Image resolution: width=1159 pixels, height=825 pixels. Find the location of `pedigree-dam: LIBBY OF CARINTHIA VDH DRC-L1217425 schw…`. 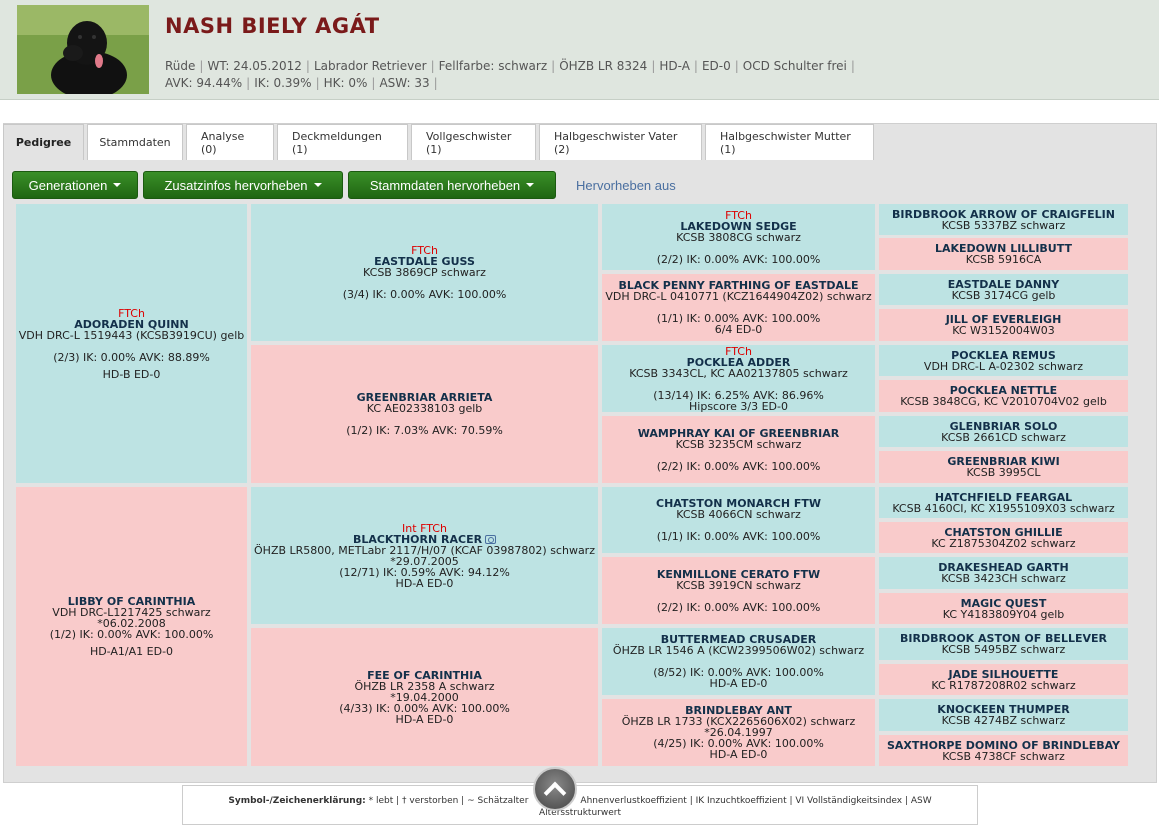

pedigree-dam: LIBBY OF CARINTHIA VDH DRC-L1217425 schw… is located at coordinates (131, 626).